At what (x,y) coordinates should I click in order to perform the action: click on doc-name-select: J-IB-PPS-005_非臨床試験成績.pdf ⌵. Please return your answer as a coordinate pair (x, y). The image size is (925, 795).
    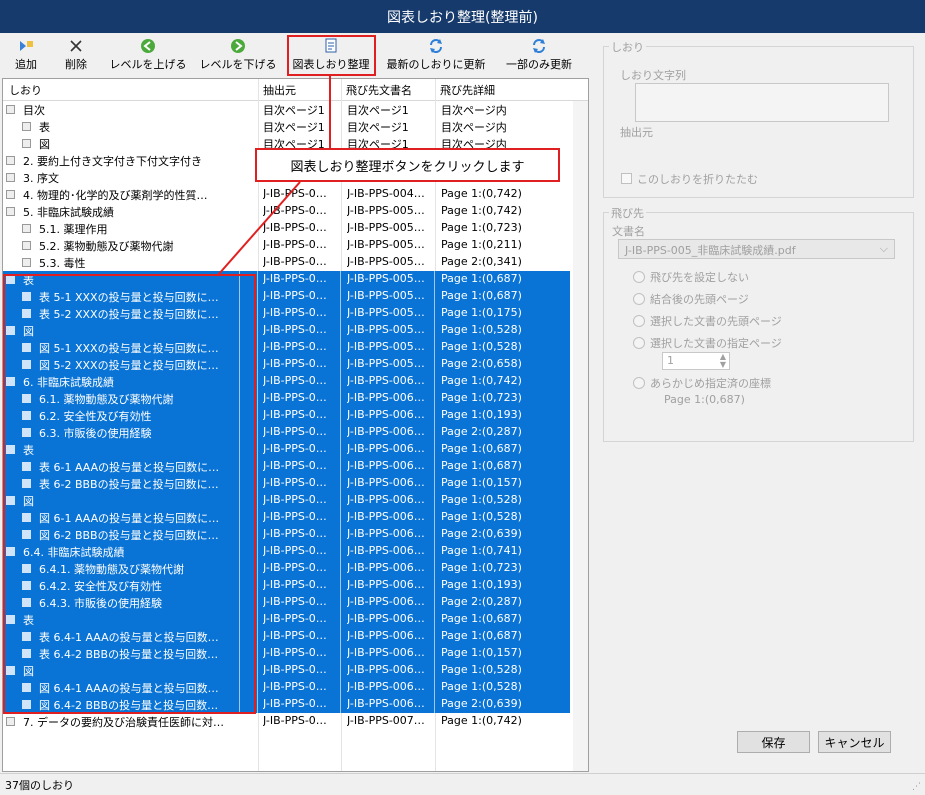
    Looking at the image, I should click on (756, 249).